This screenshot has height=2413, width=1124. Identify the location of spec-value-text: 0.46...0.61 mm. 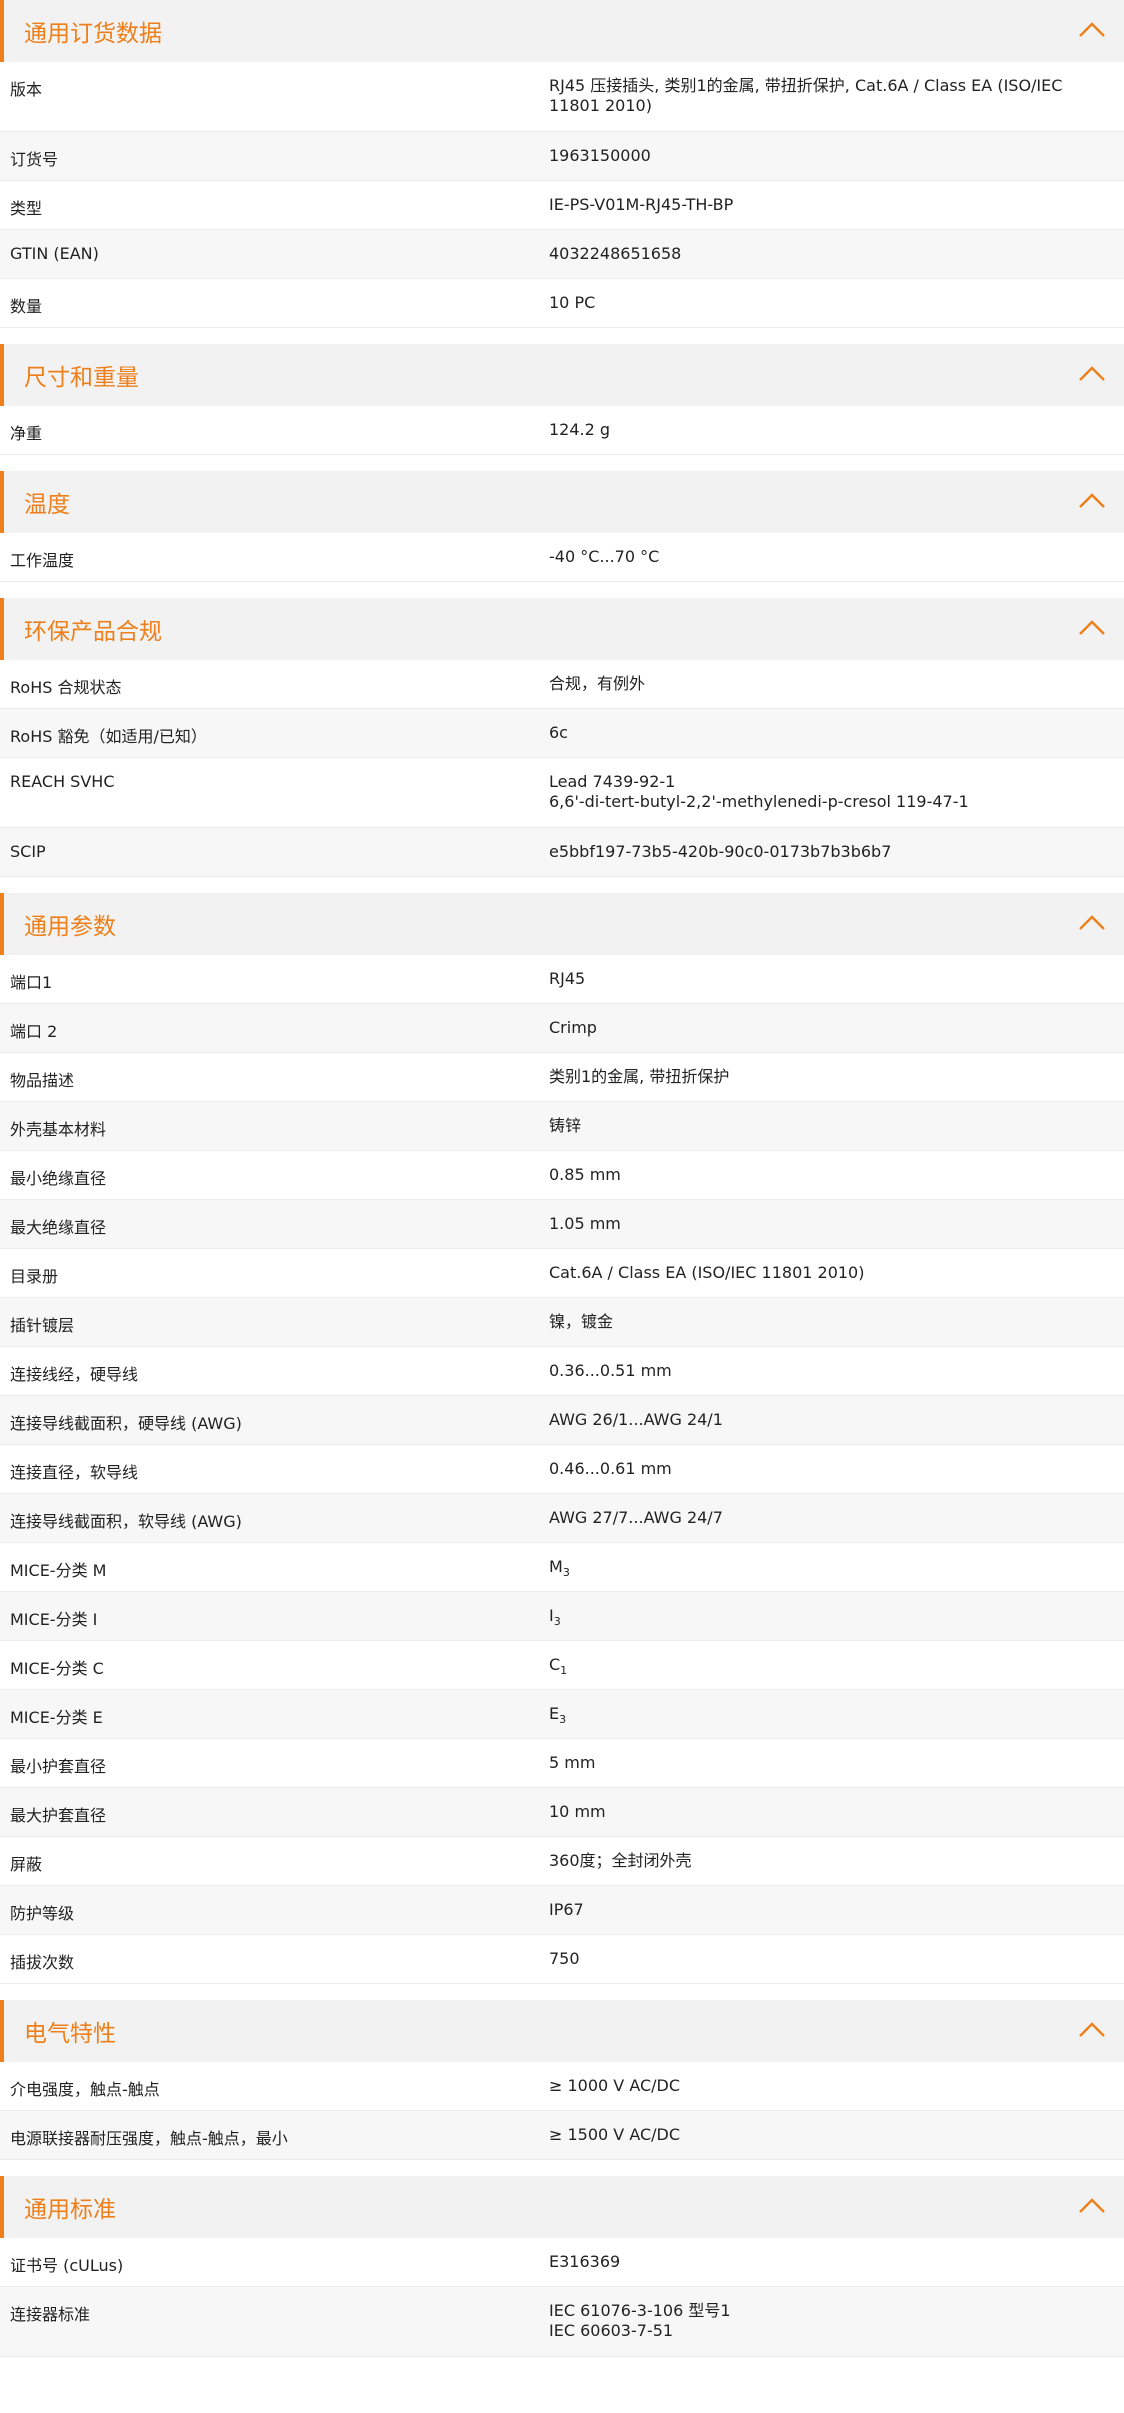
(610, 1468).